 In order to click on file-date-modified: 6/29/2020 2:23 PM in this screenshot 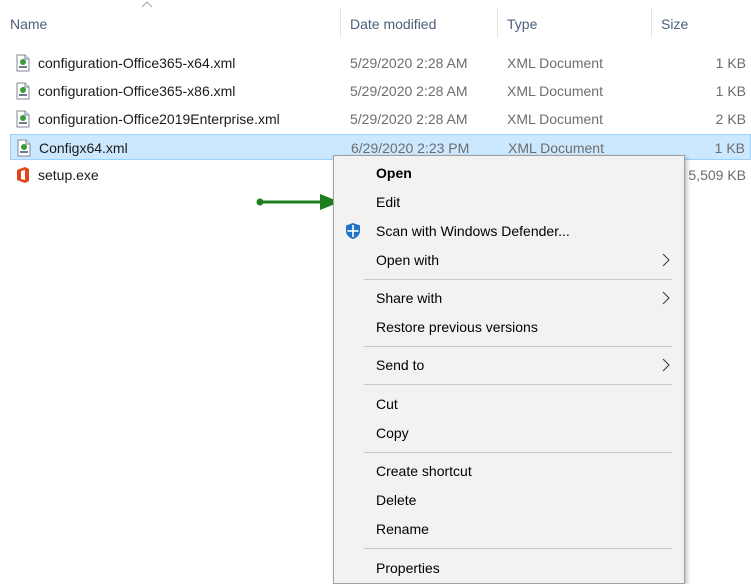, I will do `click(410, 148)`.